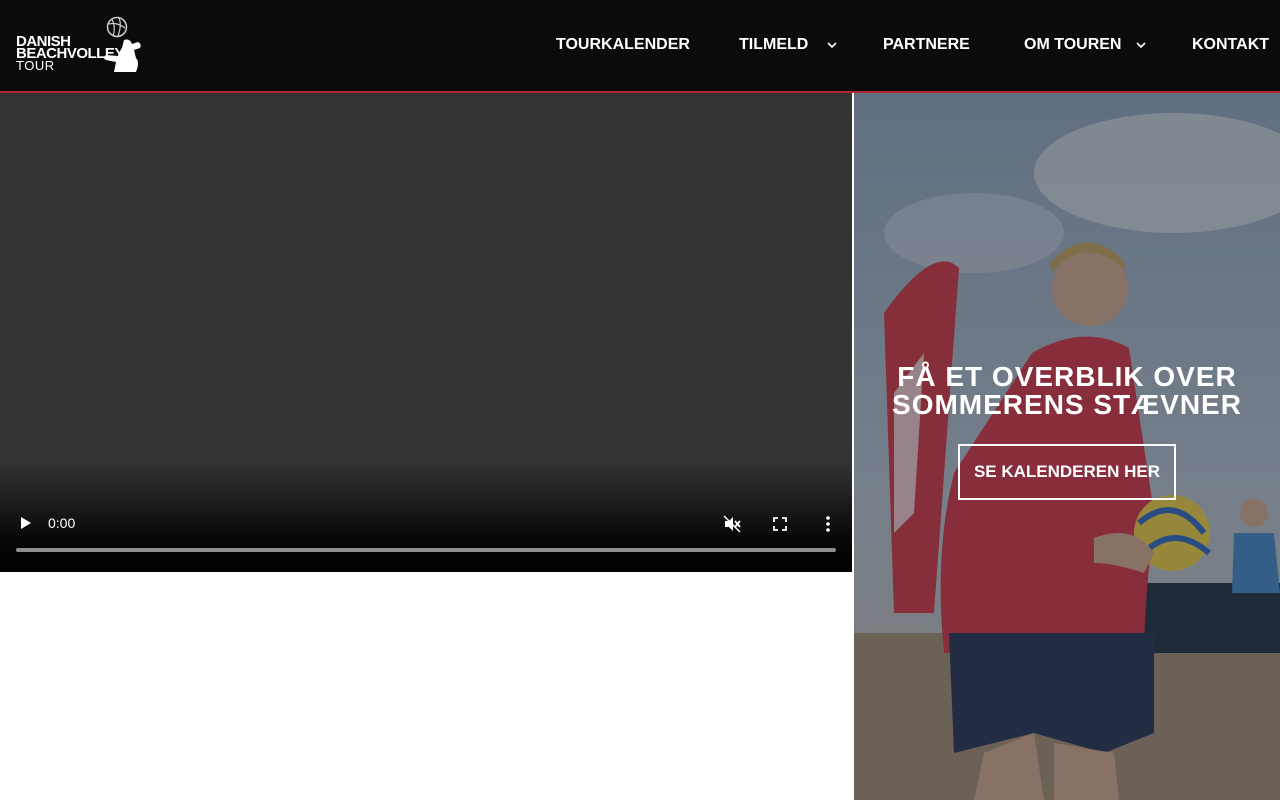  Describe the element at coordinates (1067, 376) in the screenshot. I see `hero-title-line-1: FÅ ET OVERBLIK OVER` at that location.